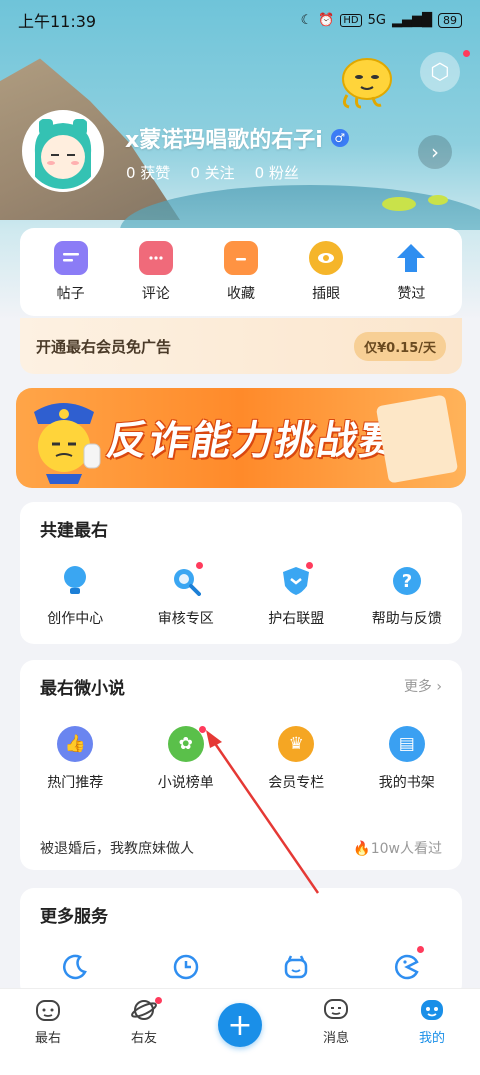 This screenshot has height=1075, width=480. Describe the element at coordinates (75, 619) in the screenshot. I see `cobuild-item-label: 创作中心` at that location.